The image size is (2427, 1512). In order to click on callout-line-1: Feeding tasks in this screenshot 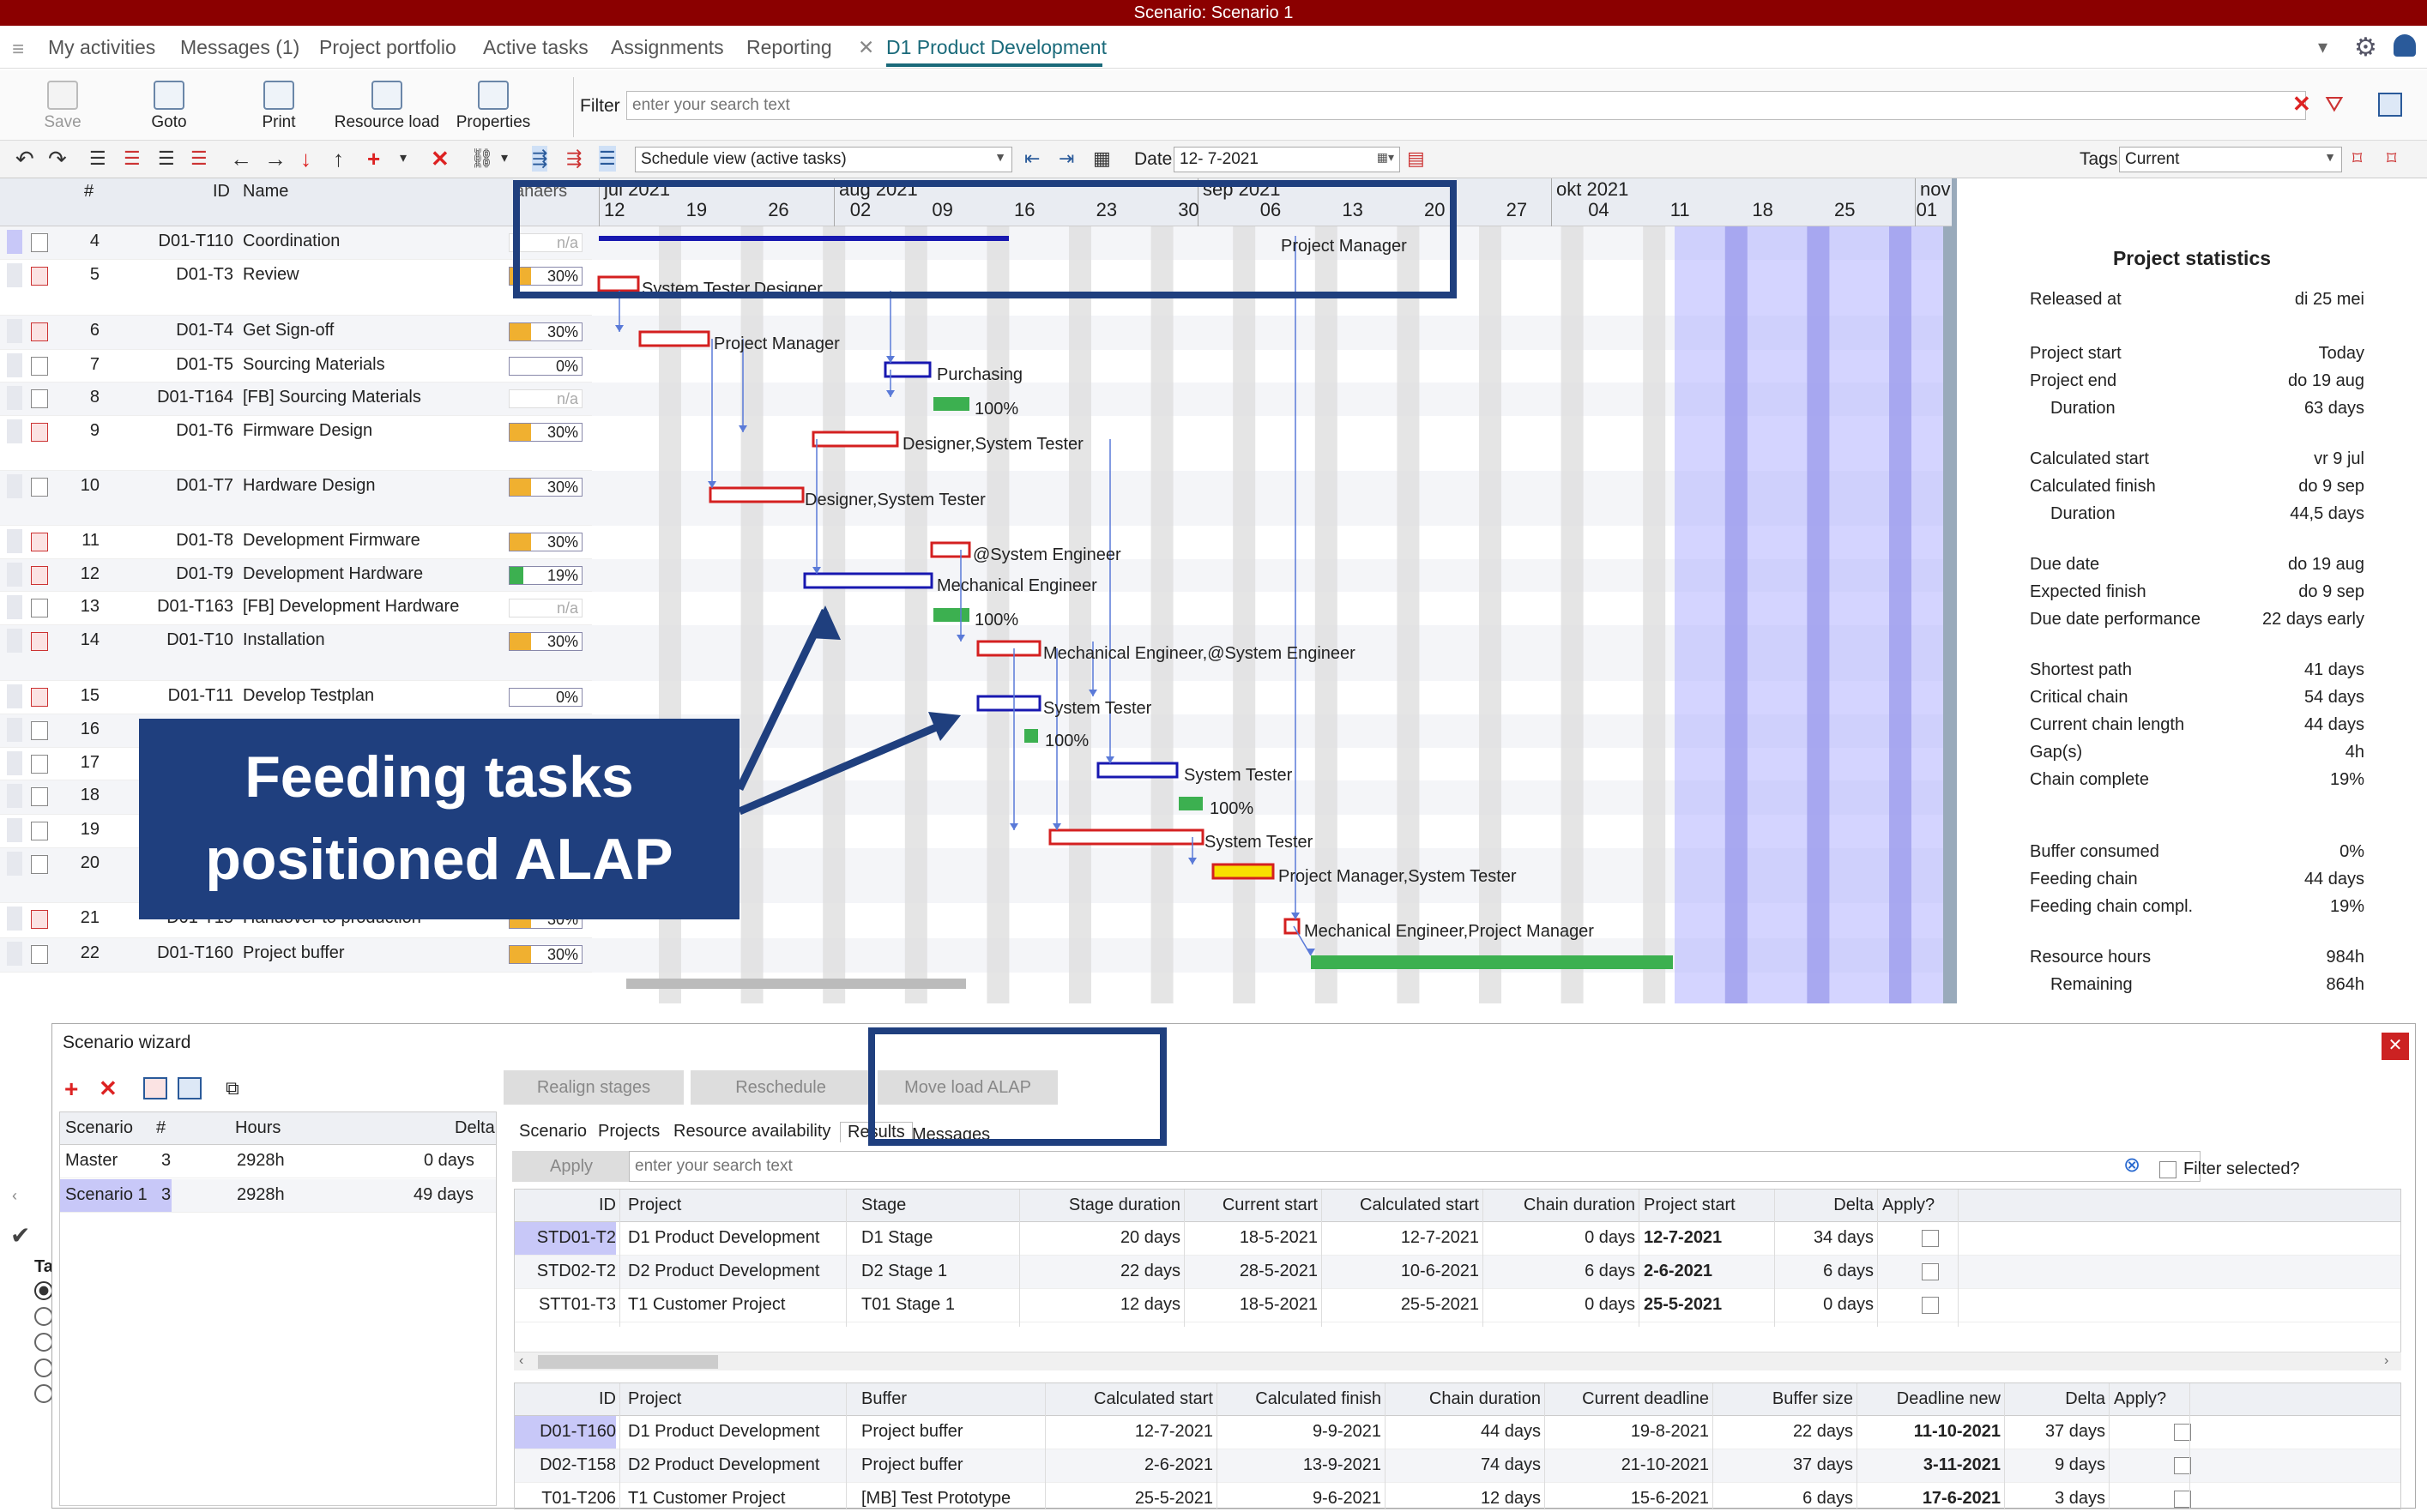, I will do `click(439, 777)`.